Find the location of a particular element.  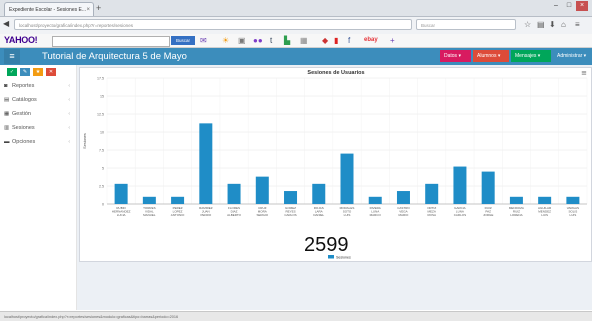

x-tick-label: ORTIZ MEZA ROSA is located at coordinates (431, 211).